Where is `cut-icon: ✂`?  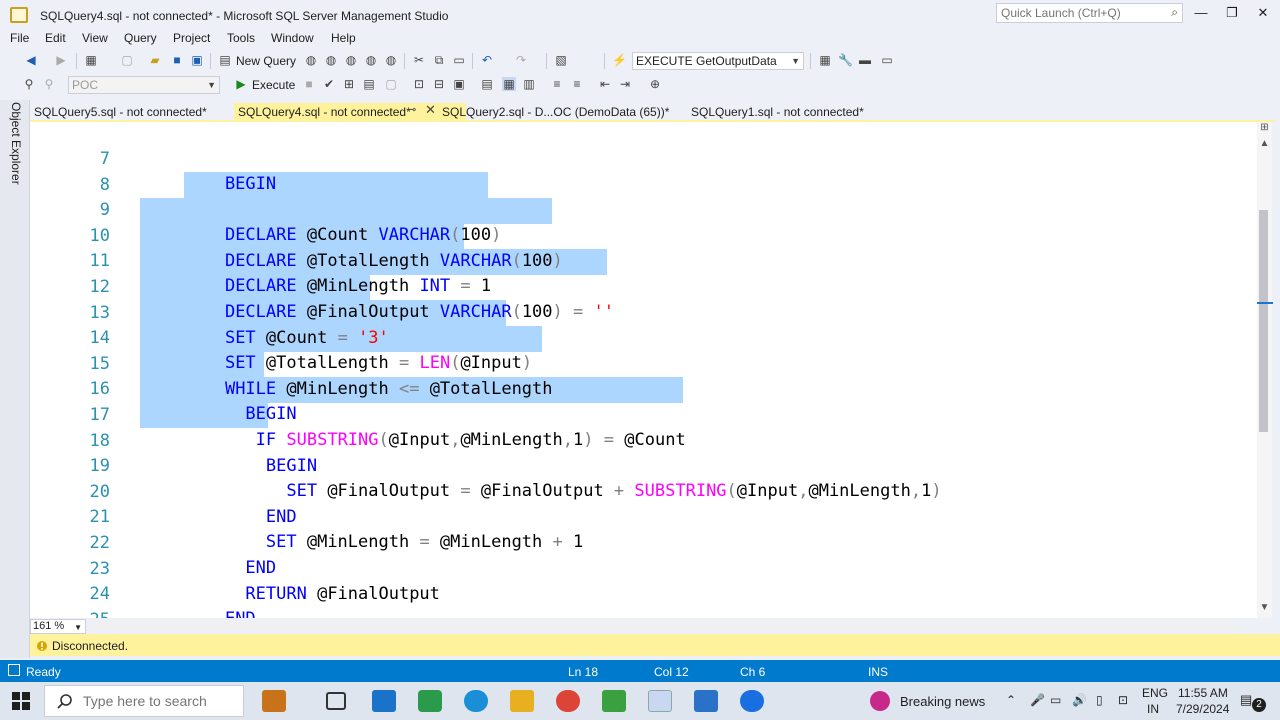
cut-icon: ✂ is located at coordinates (419, 60).